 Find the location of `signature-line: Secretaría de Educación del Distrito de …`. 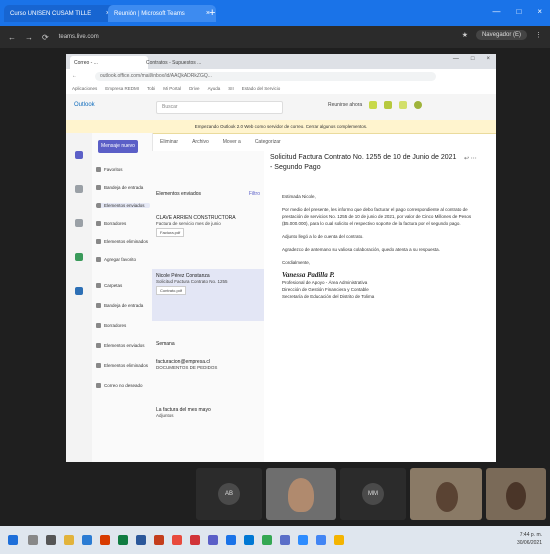

signature-line: Secretaría de Educación del Distrito de … is located at coordinates (328, 296).